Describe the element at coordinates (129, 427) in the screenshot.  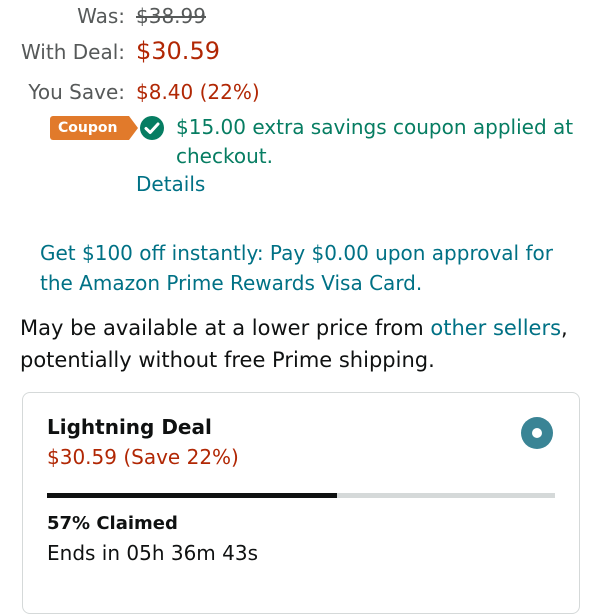
I see `deal-title: Lightning Deal` at that location.